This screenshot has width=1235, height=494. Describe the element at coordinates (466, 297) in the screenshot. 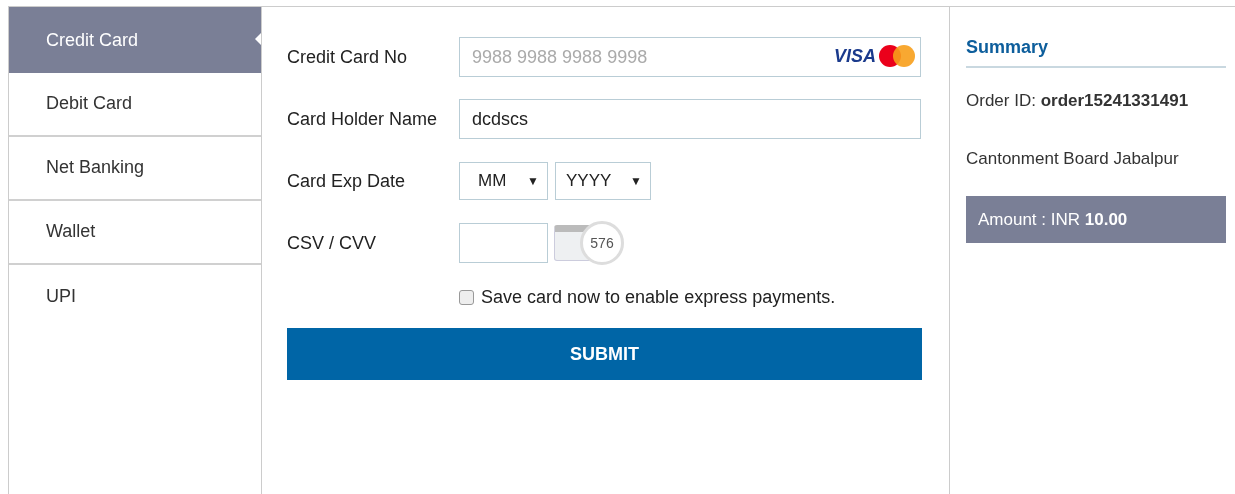

I see `checkbox` at that location.